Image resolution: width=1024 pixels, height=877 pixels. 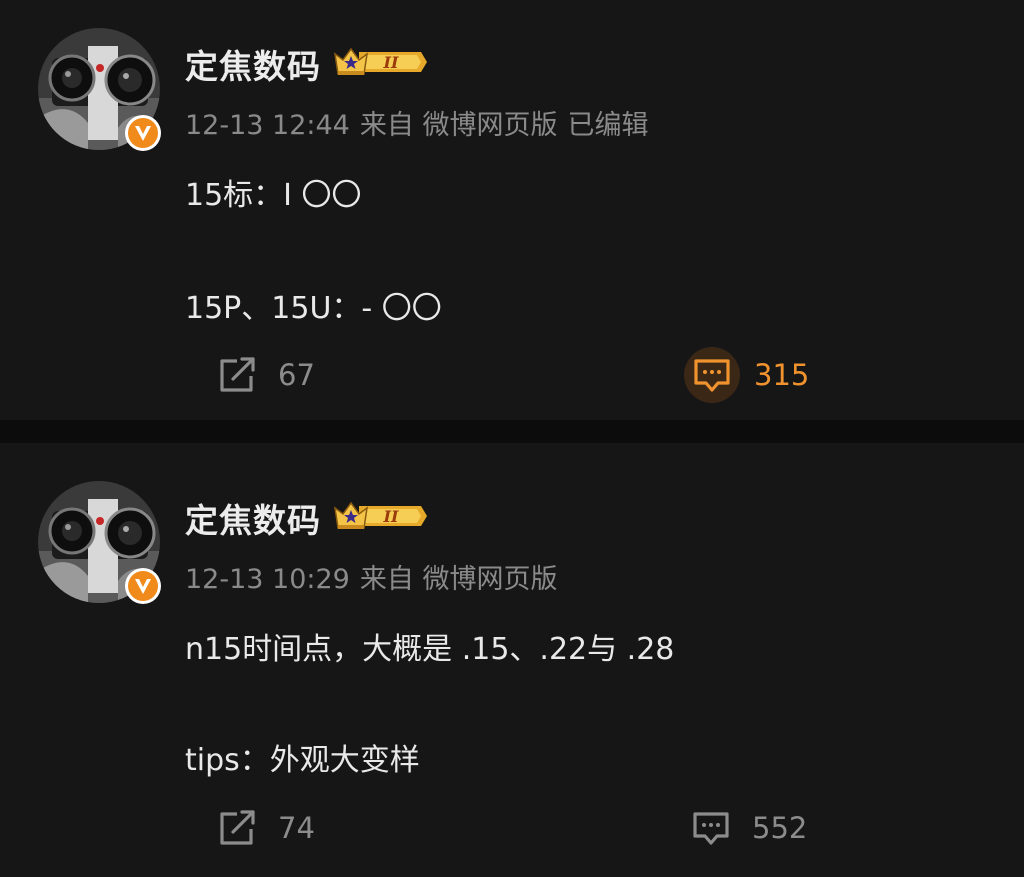 What do you see at coordinates (273, 195) in the screenshot?
I see `post-content-line: 15标：I 〇〇` at bounding box center [273, 195].